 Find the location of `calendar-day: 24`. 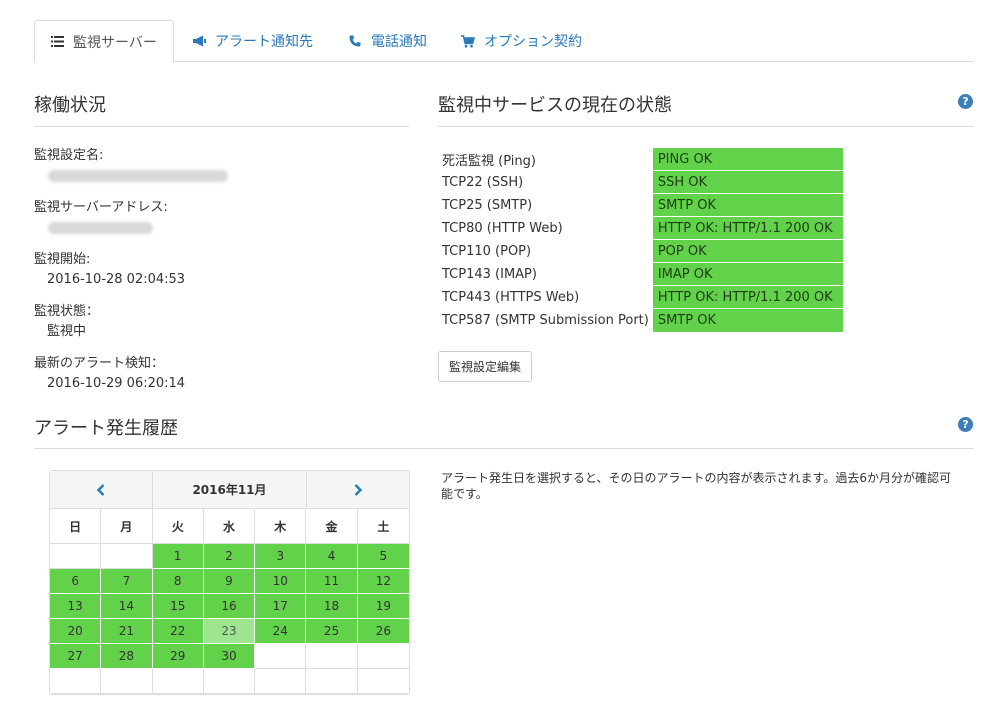

calendar-day: 24 is located at coordinates (281, 631).